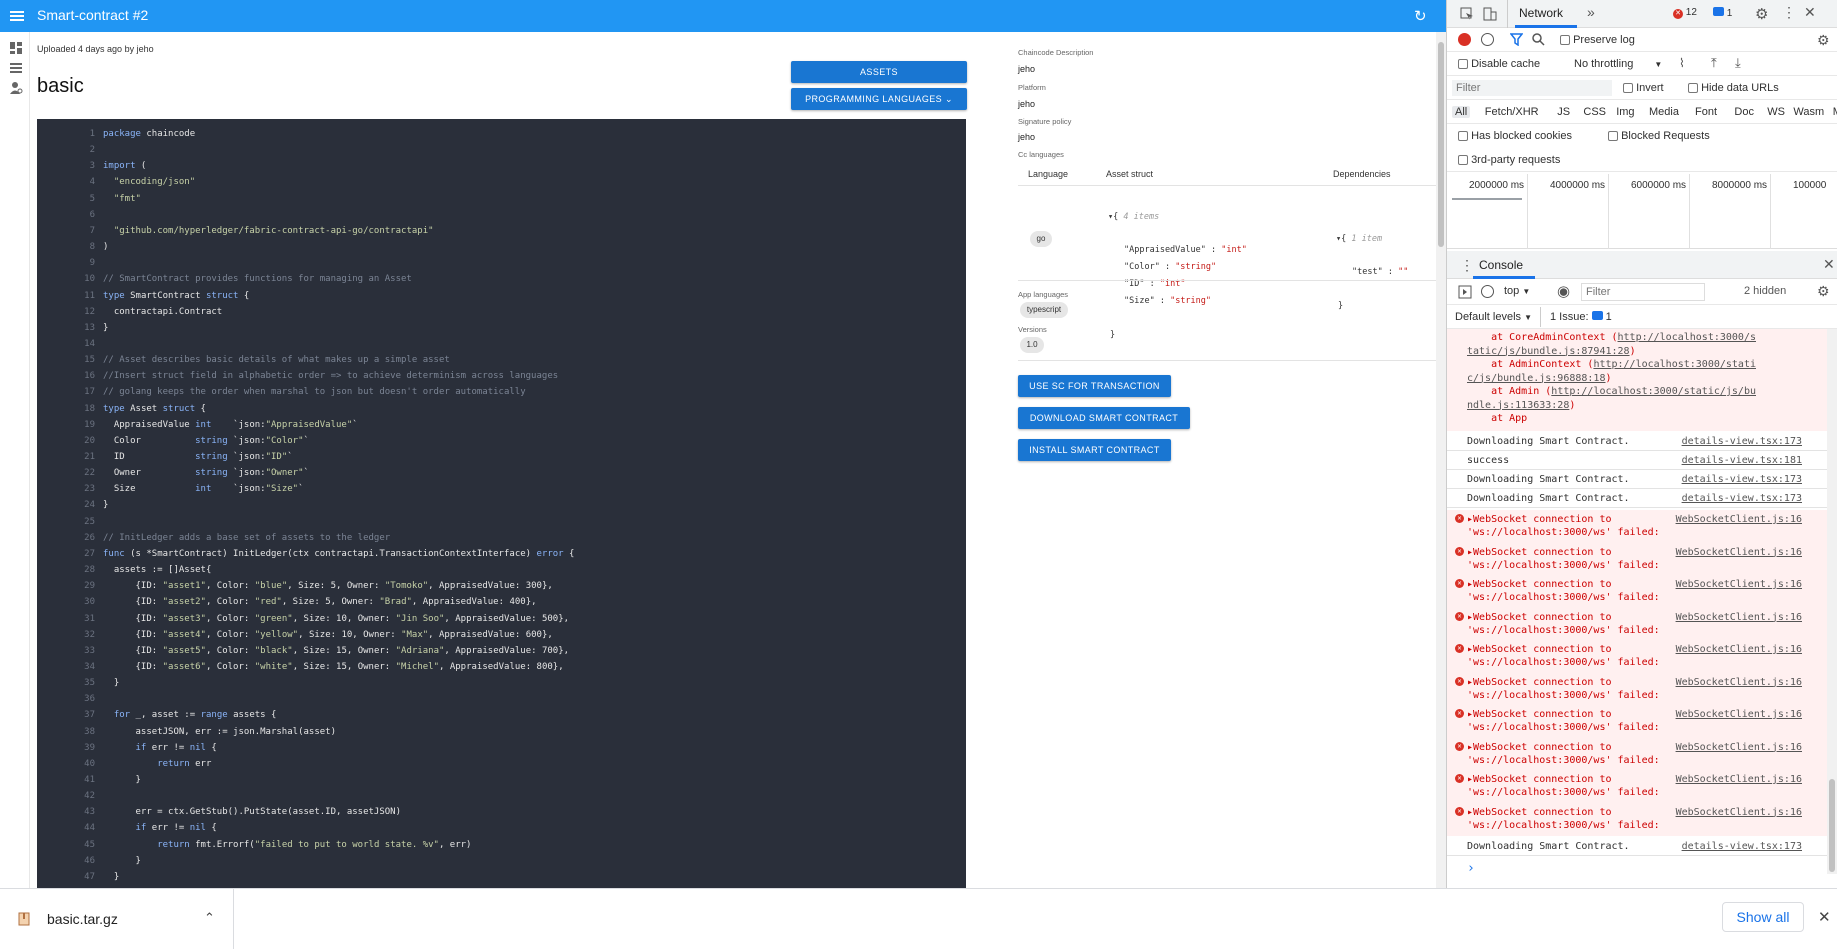  Describe the element at coordinates (1628, 88) in the screenshot. I see `invert-checkbox` at that location.